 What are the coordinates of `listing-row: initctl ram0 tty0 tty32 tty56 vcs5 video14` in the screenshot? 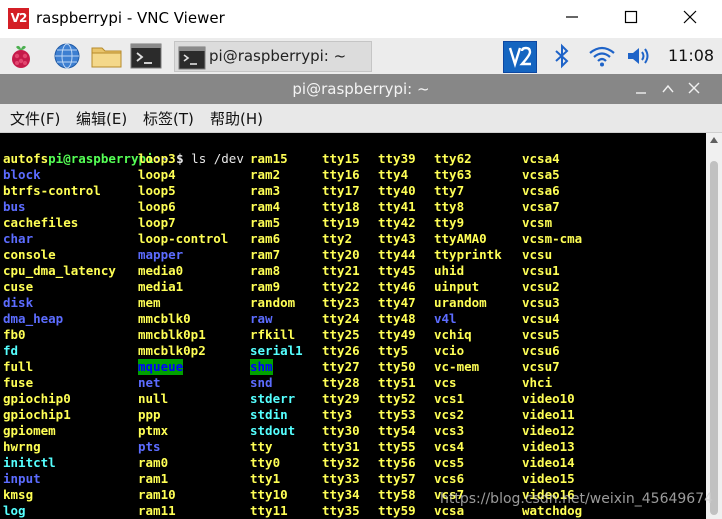 It's located at (353, 463).